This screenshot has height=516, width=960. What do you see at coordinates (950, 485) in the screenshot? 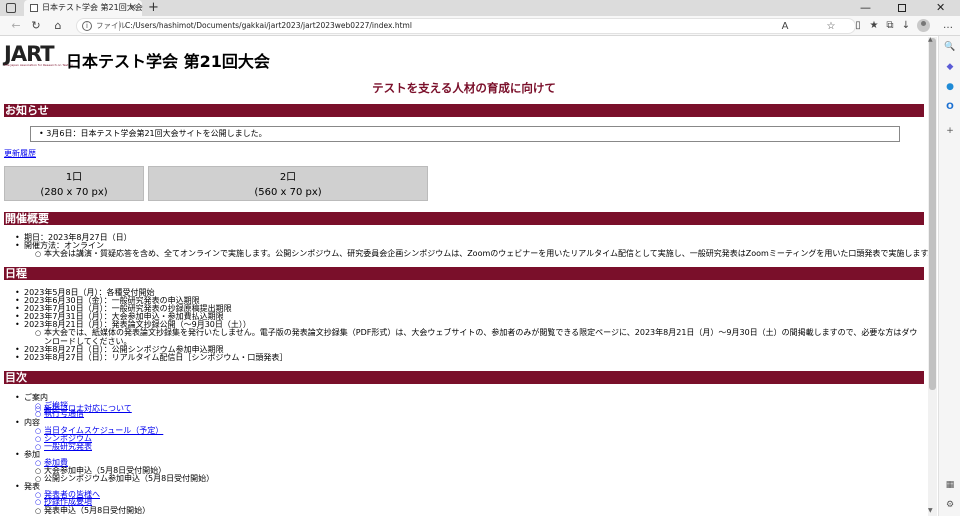
I see `layout-icon: ▦` at bounding box center [950, 485].